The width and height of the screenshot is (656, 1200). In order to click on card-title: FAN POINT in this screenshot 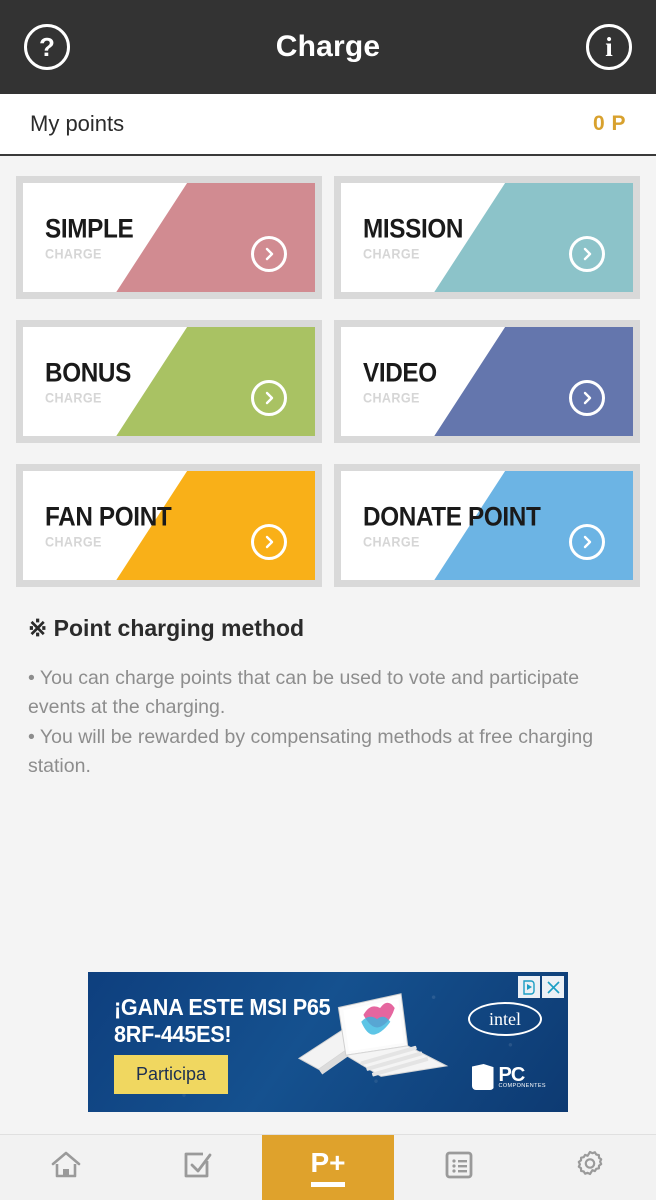, I will do `click(108, 515)`.